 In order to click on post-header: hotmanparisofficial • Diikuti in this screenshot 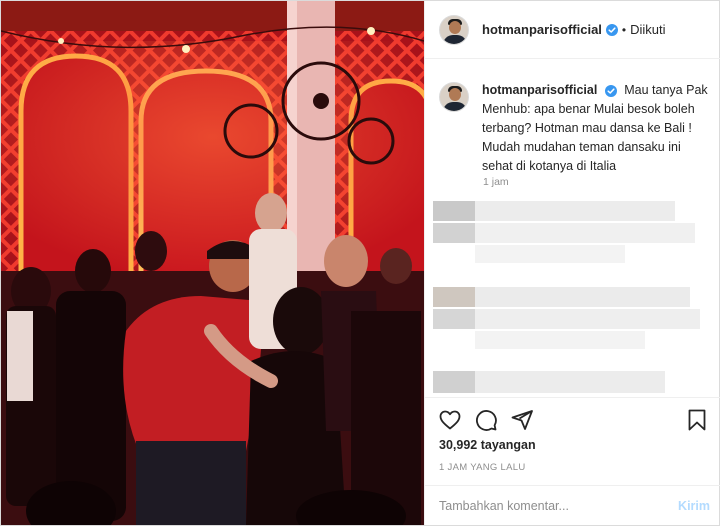, I will do `click(572, 30)`.